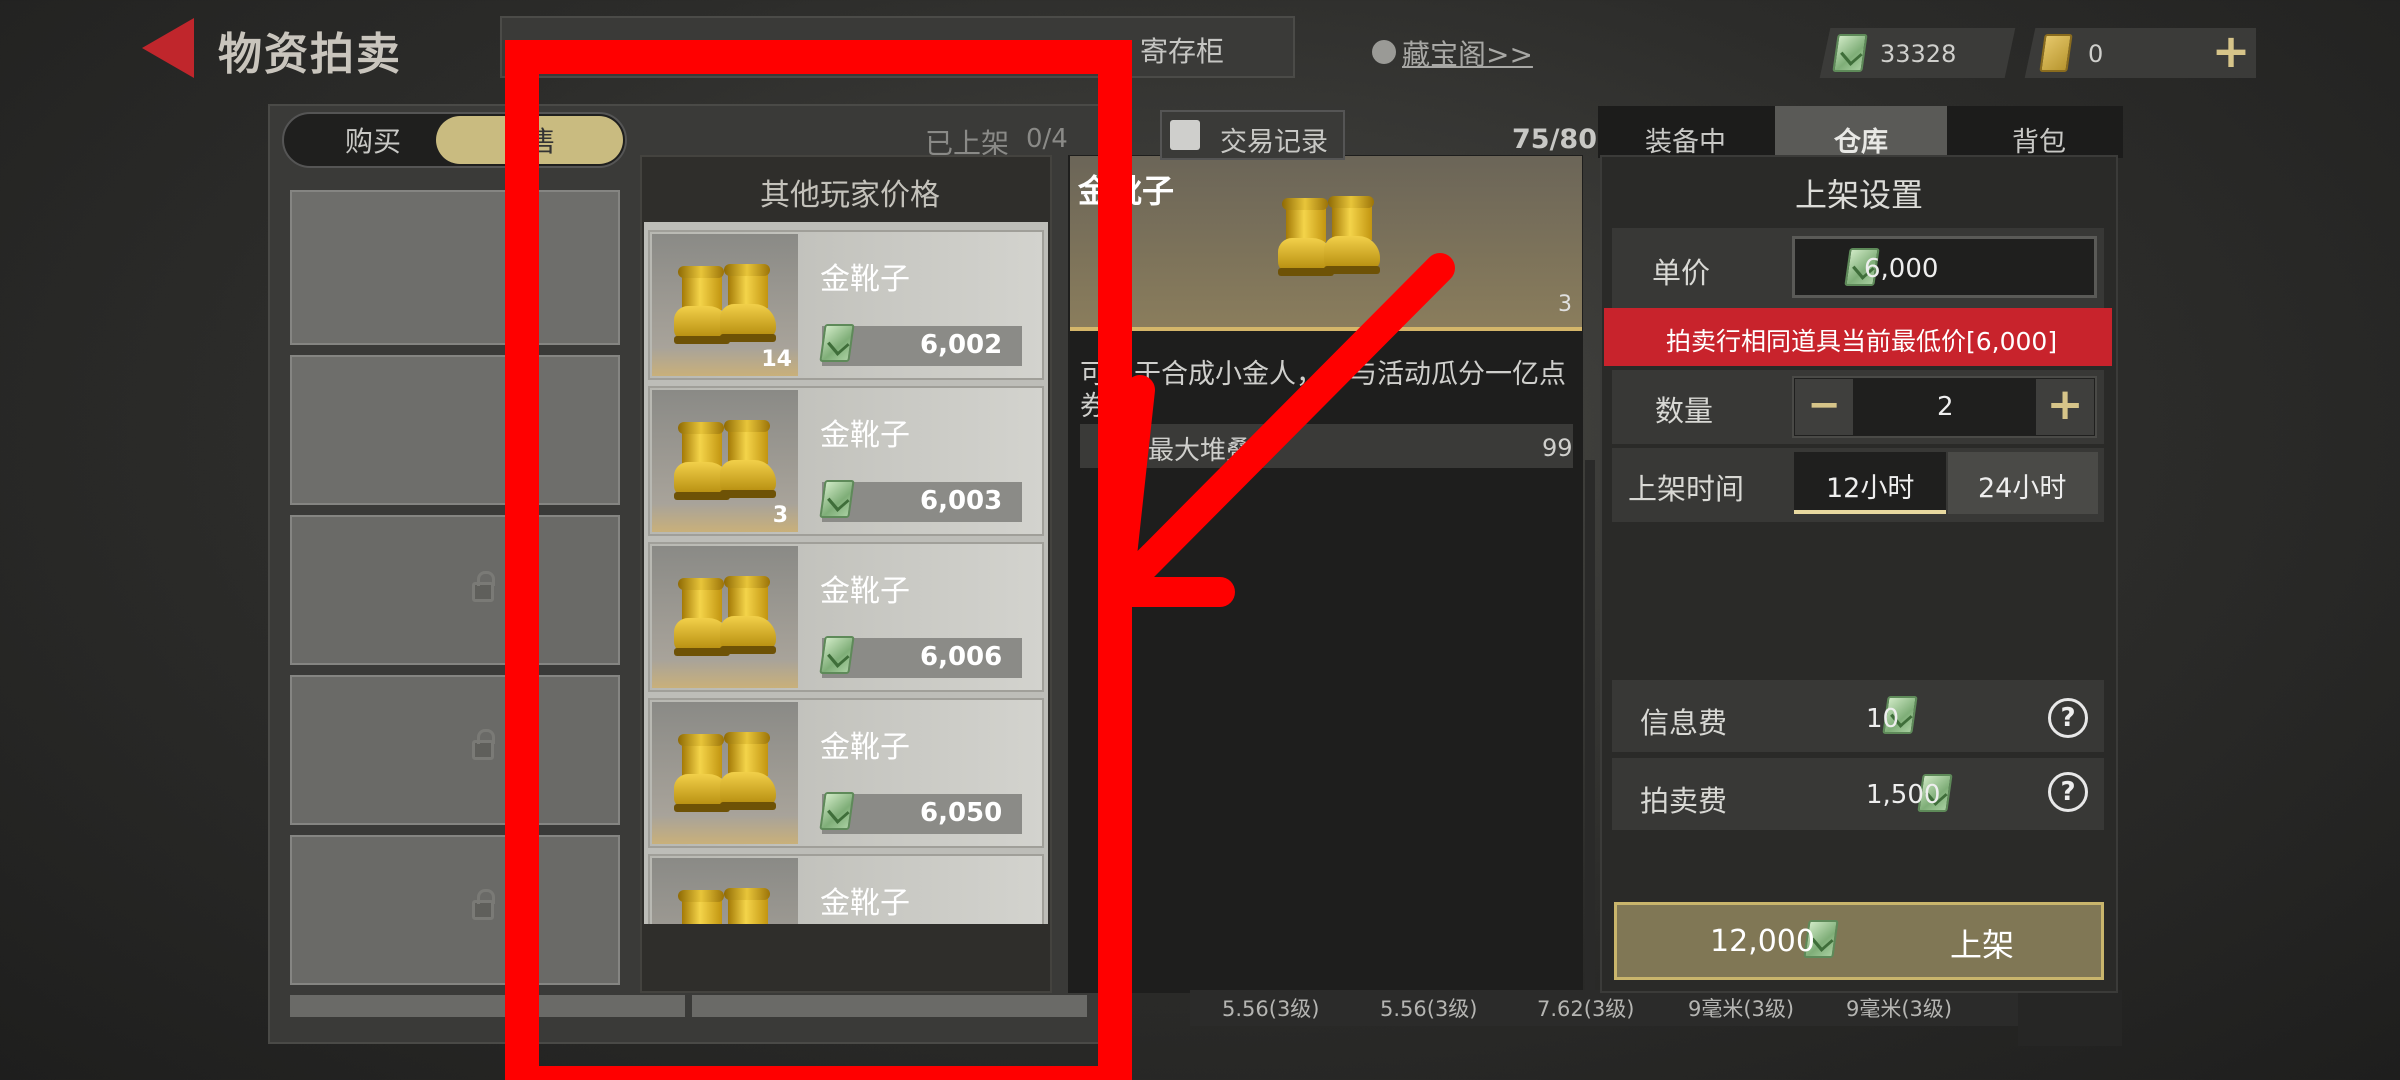  What do you see at coordinates (1918, 54) in the screenshot?
I see `cash-amount: 33328` at bounding box center [1918, 54].